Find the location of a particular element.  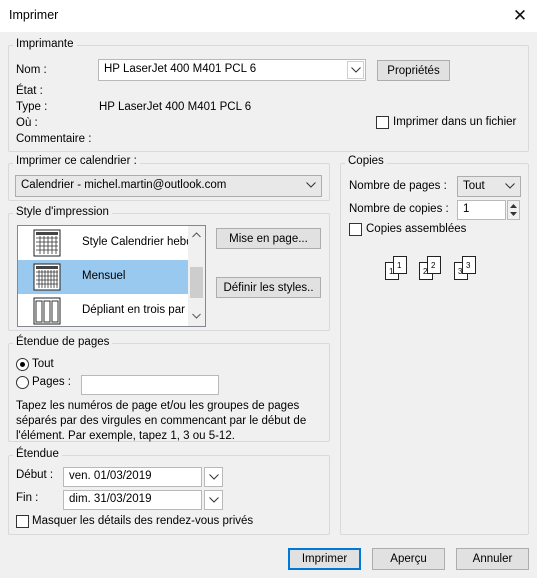

copies-legend: Copies is located at coordinates (366, 161).